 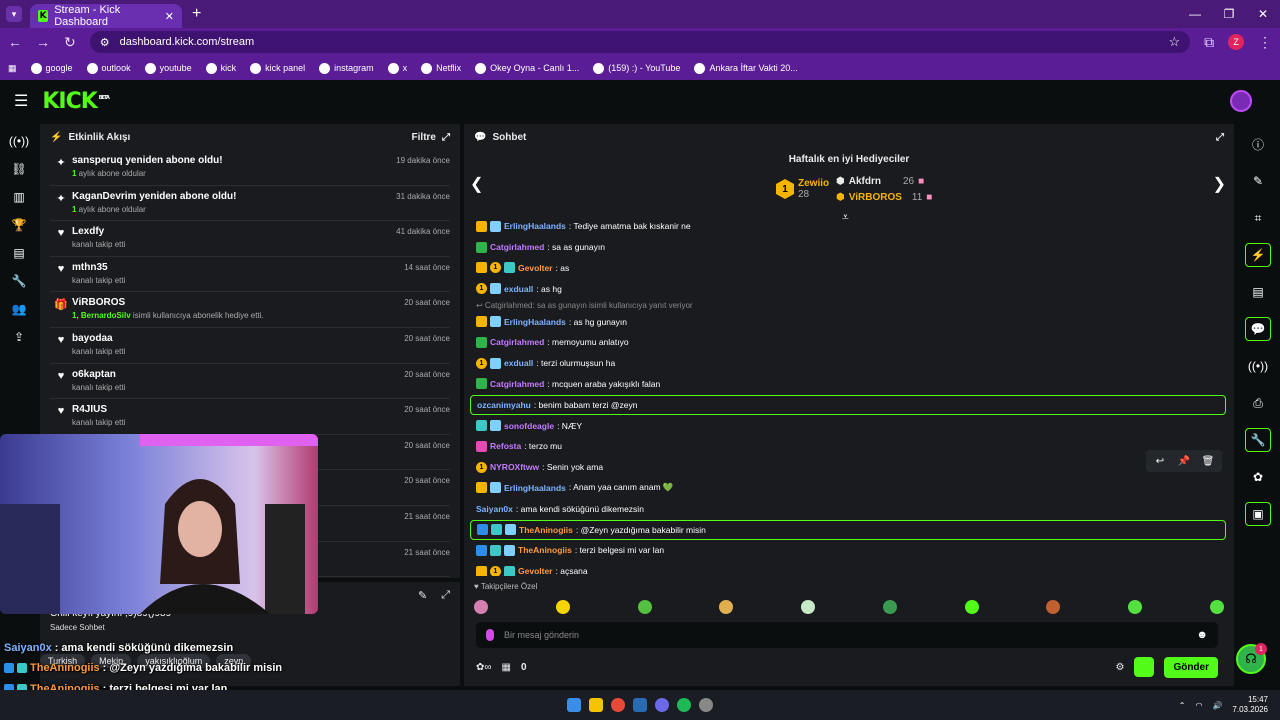 What do you see at coordinates (706, 705) in the screenshot?
I see `obs-icon` at bounding box center [706, 705].